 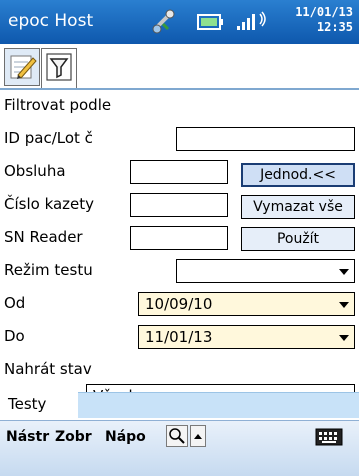 What do you see at coordinates (265, 139) in the screenshot?
I see `patient-id-input` at bounding box center [265, 139].